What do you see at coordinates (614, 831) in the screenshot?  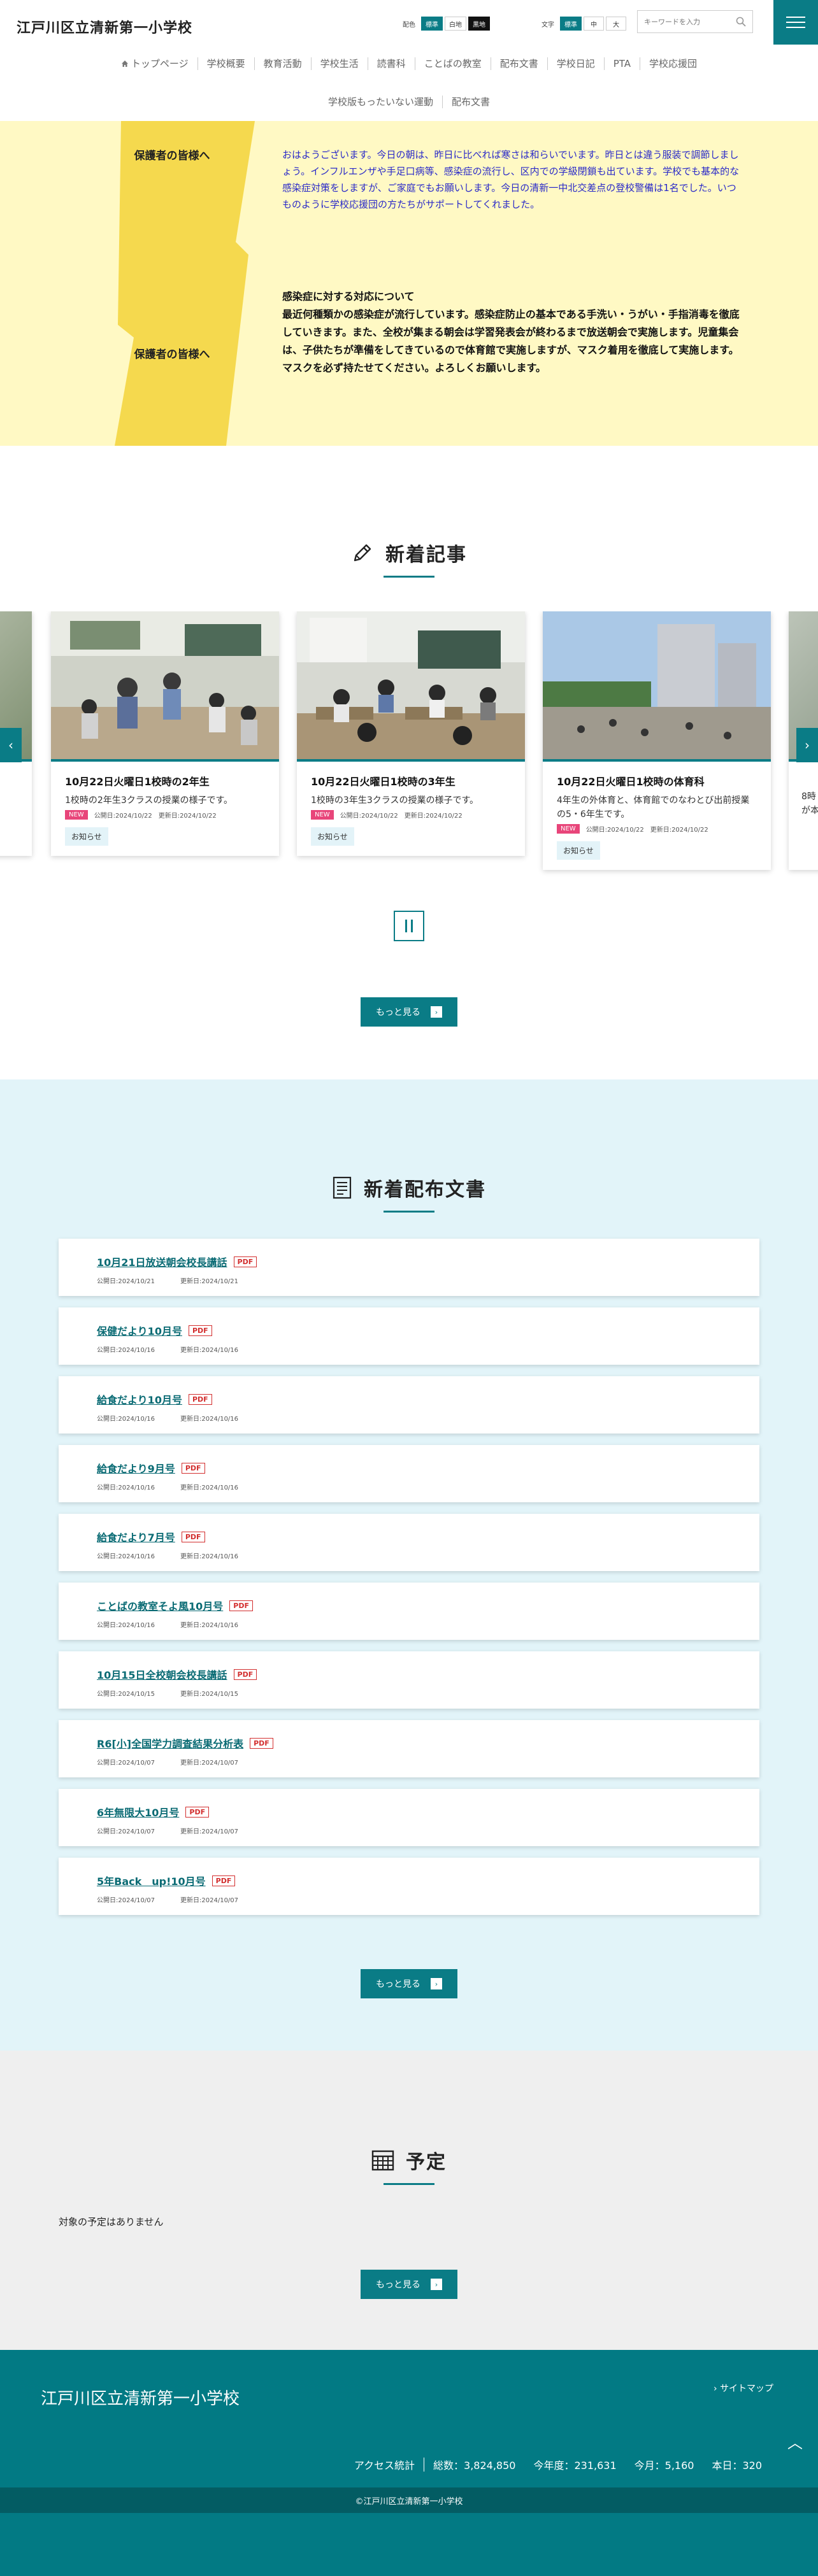 I see `published-date: 公開日:2024/10/22` at bounding box center [614, 831].